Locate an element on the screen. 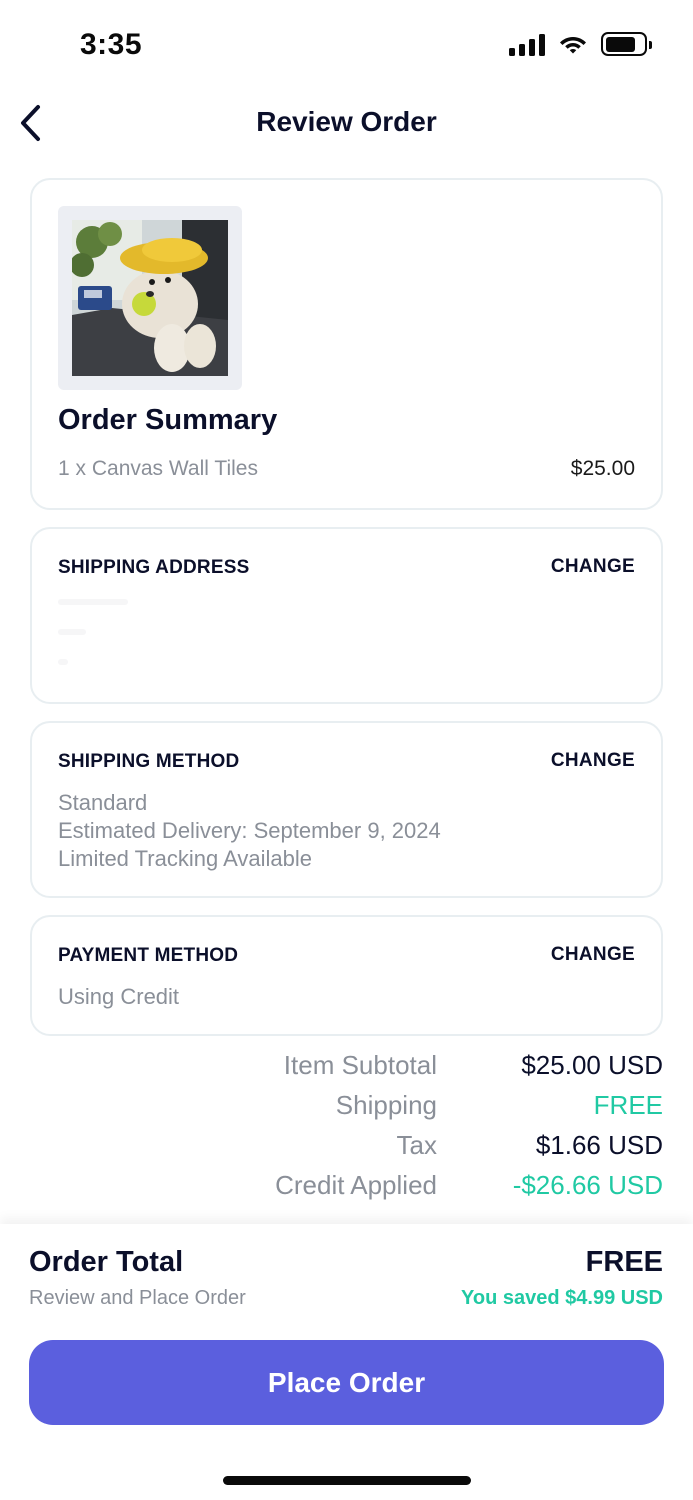 The height and width of the screenshot is (1500, 693). item-subtotal-row: Item Subtotal $25.00 USD is located at coordinates (346, 1070).